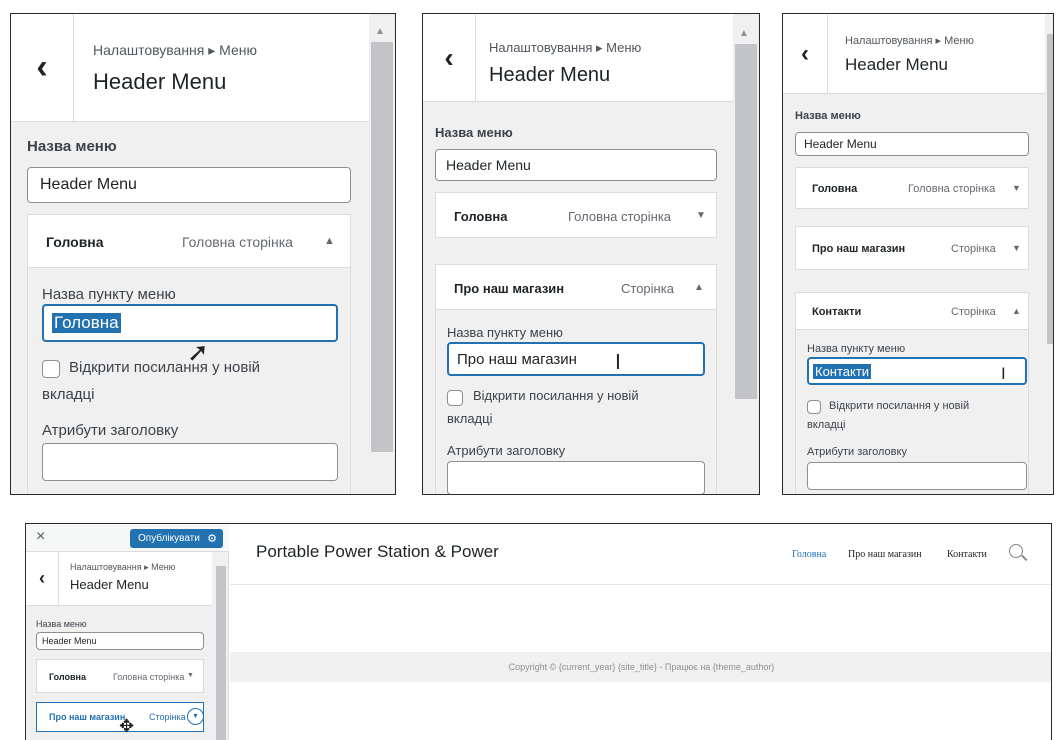 Image resolution: width=1059 pixels, height=740 pixels. I want to click on item-title: Контакти, so click(837, 312).